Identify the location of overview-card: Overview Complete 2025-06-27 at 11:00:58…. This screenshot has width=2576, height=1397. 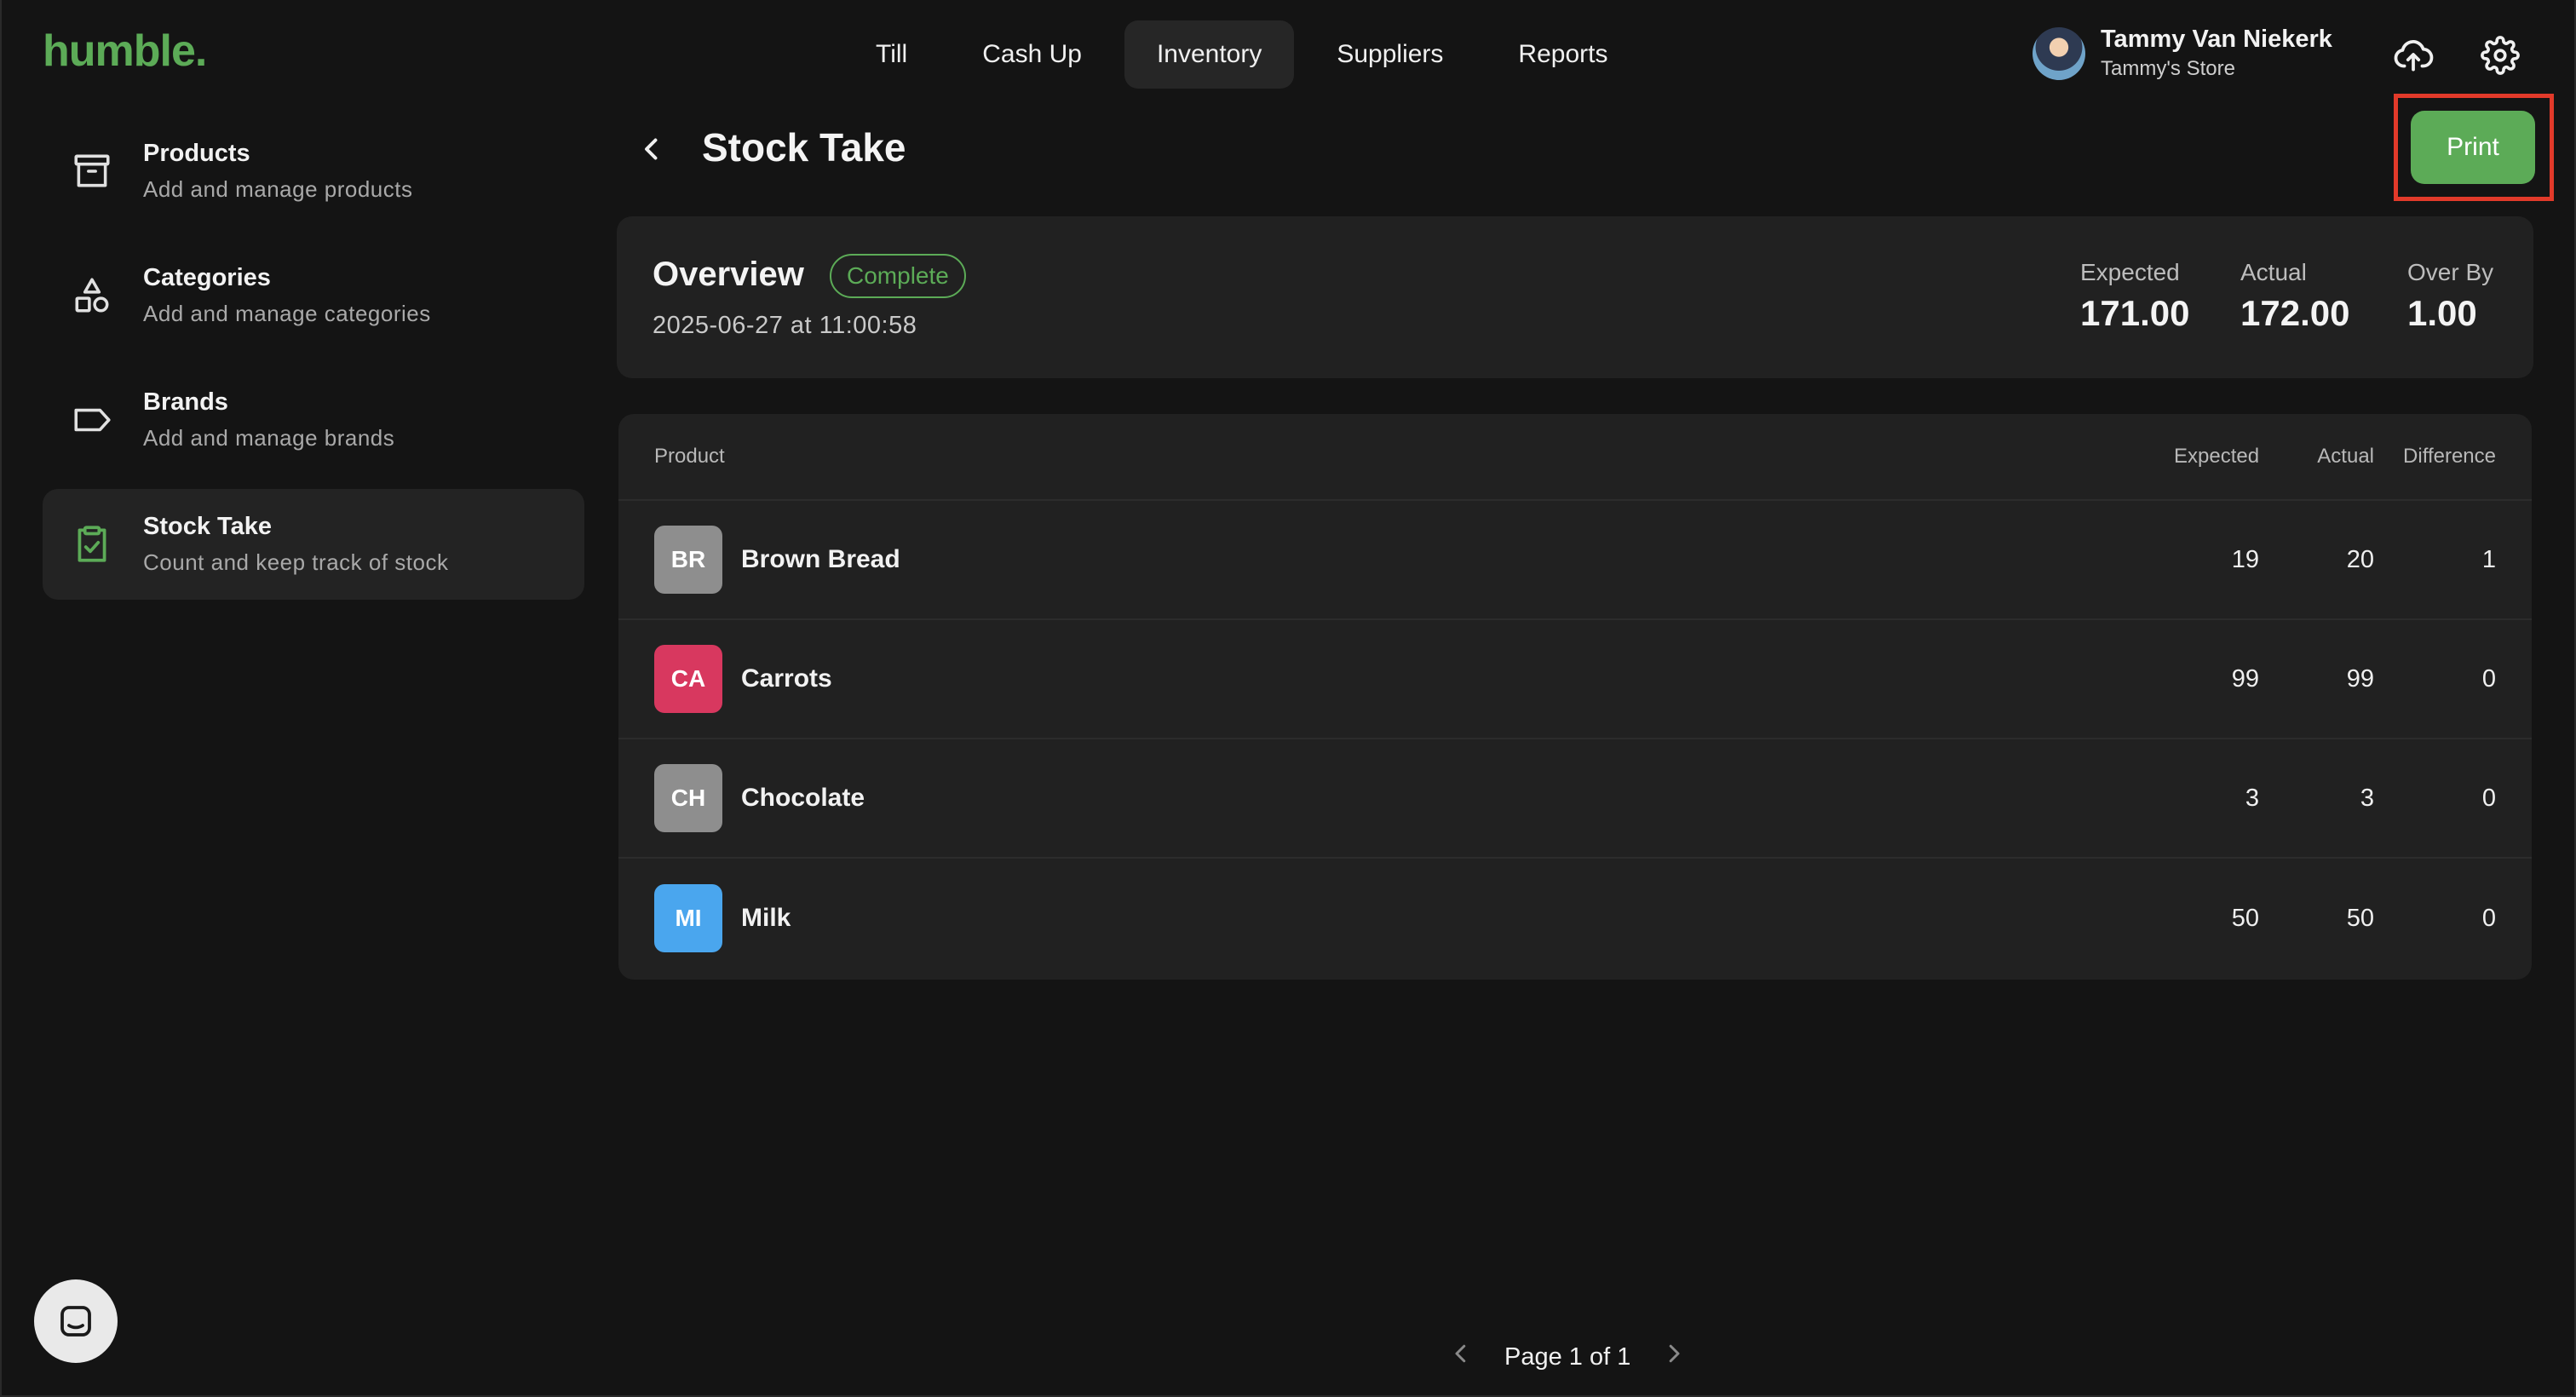
(1575, 297).